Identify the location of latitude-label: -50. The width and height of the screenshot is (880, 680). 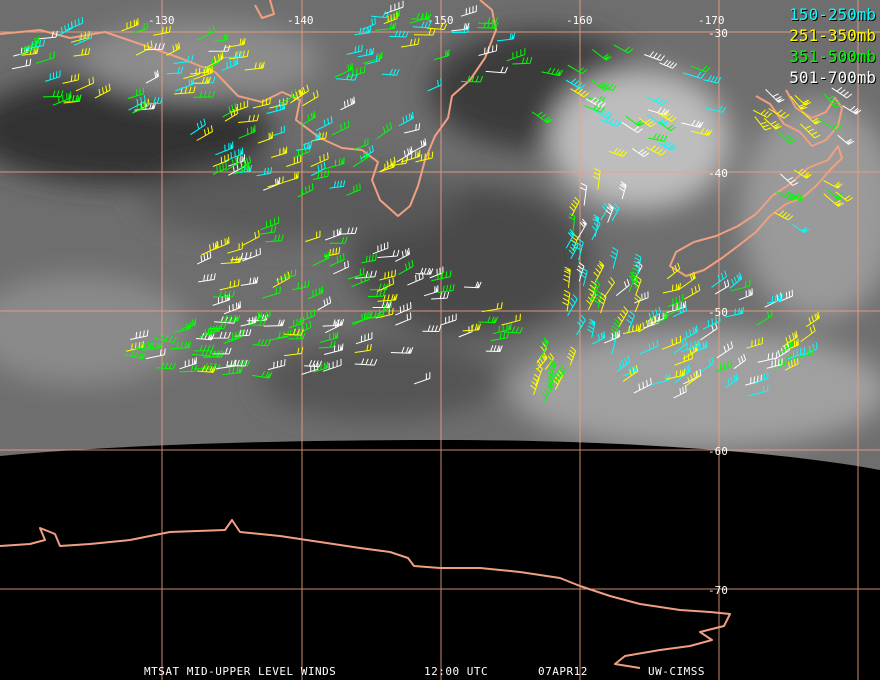
(718, 312).